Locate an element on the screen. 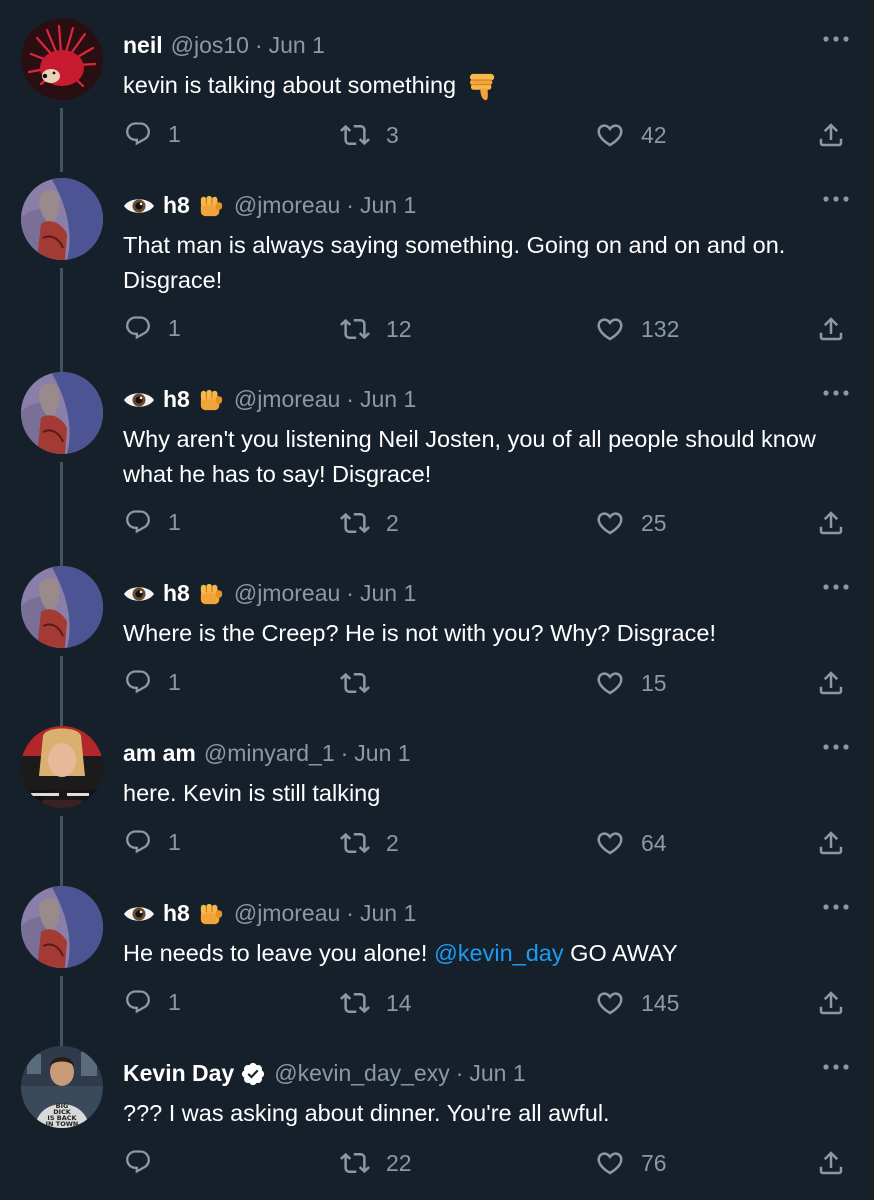 This screenshot has height=1200, width=874. like-button: 132 is located at coordinates (637, 329).